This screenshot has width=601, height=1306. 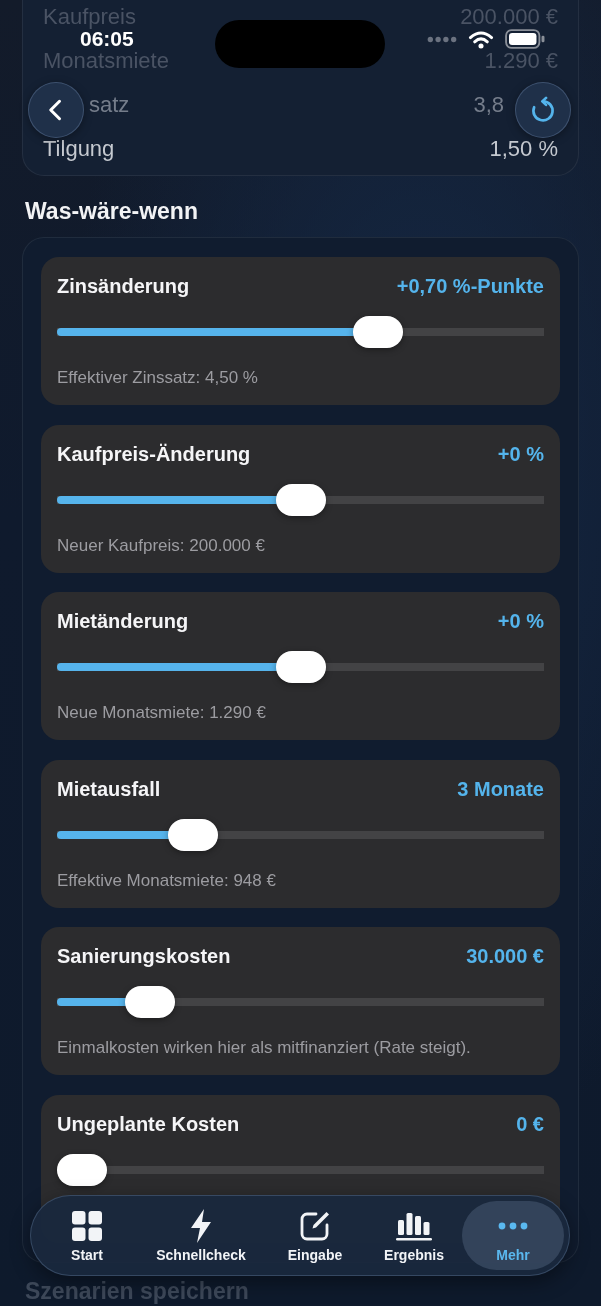 What do you see at coordinates (488, 105) in the screenshot?
I see `summary-value: 3,8` at bounding box center [488, 105].